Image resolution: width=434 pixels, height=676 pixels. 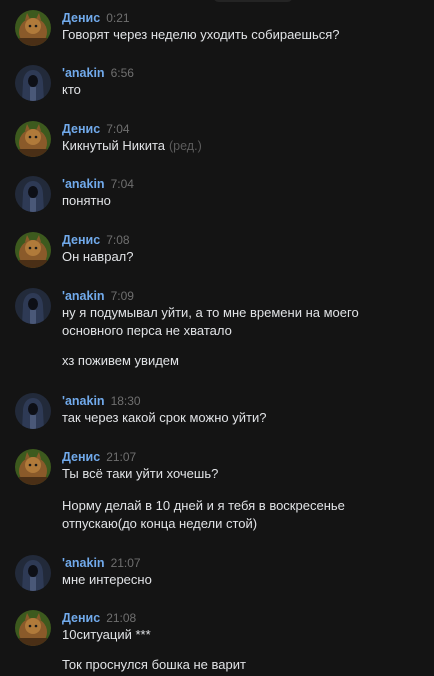 What do you see at coordinates (106, 634) in the screenshot?
I see `message-text: 10ситуаций ***` at bounding box center [106, 634].